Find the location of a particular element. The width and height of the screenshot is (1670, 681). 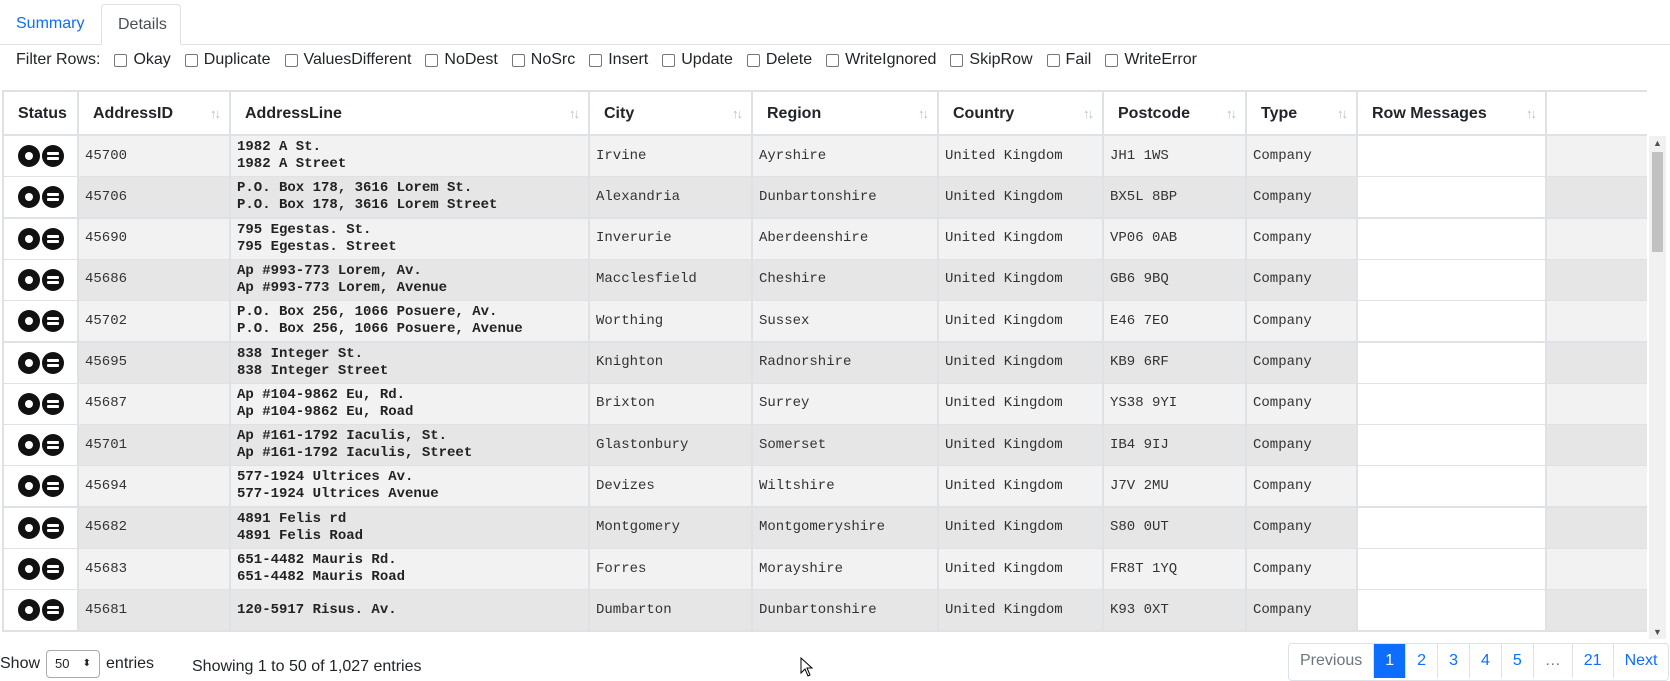

filter-option-okay: Okay is located at coordinates (142, 60).